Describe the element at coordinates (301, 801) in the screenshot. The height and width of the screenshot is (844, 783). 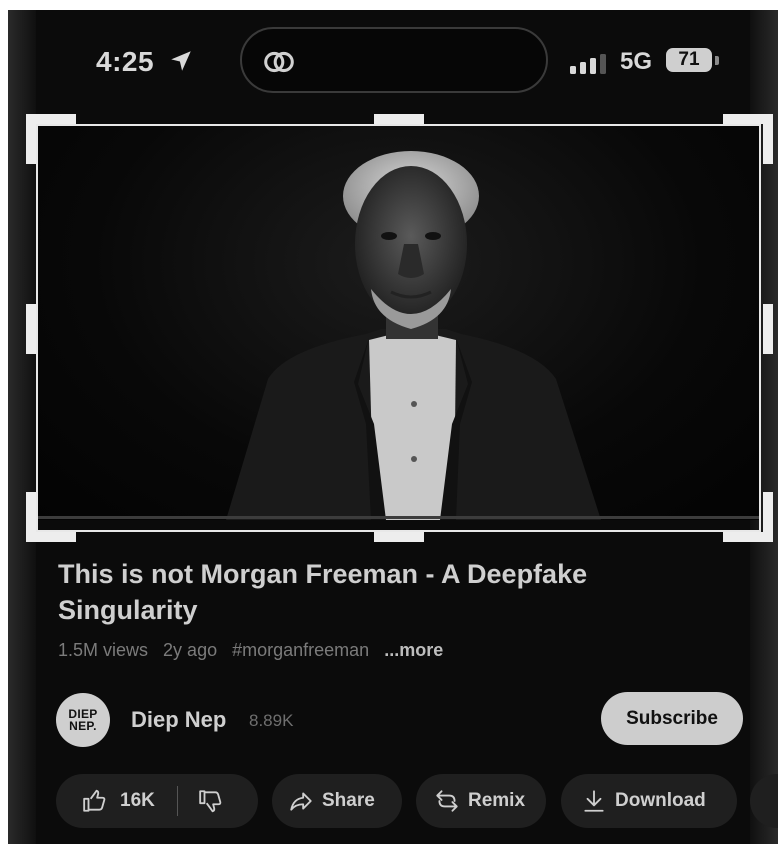
I see `share-arrow-icon` at that location.